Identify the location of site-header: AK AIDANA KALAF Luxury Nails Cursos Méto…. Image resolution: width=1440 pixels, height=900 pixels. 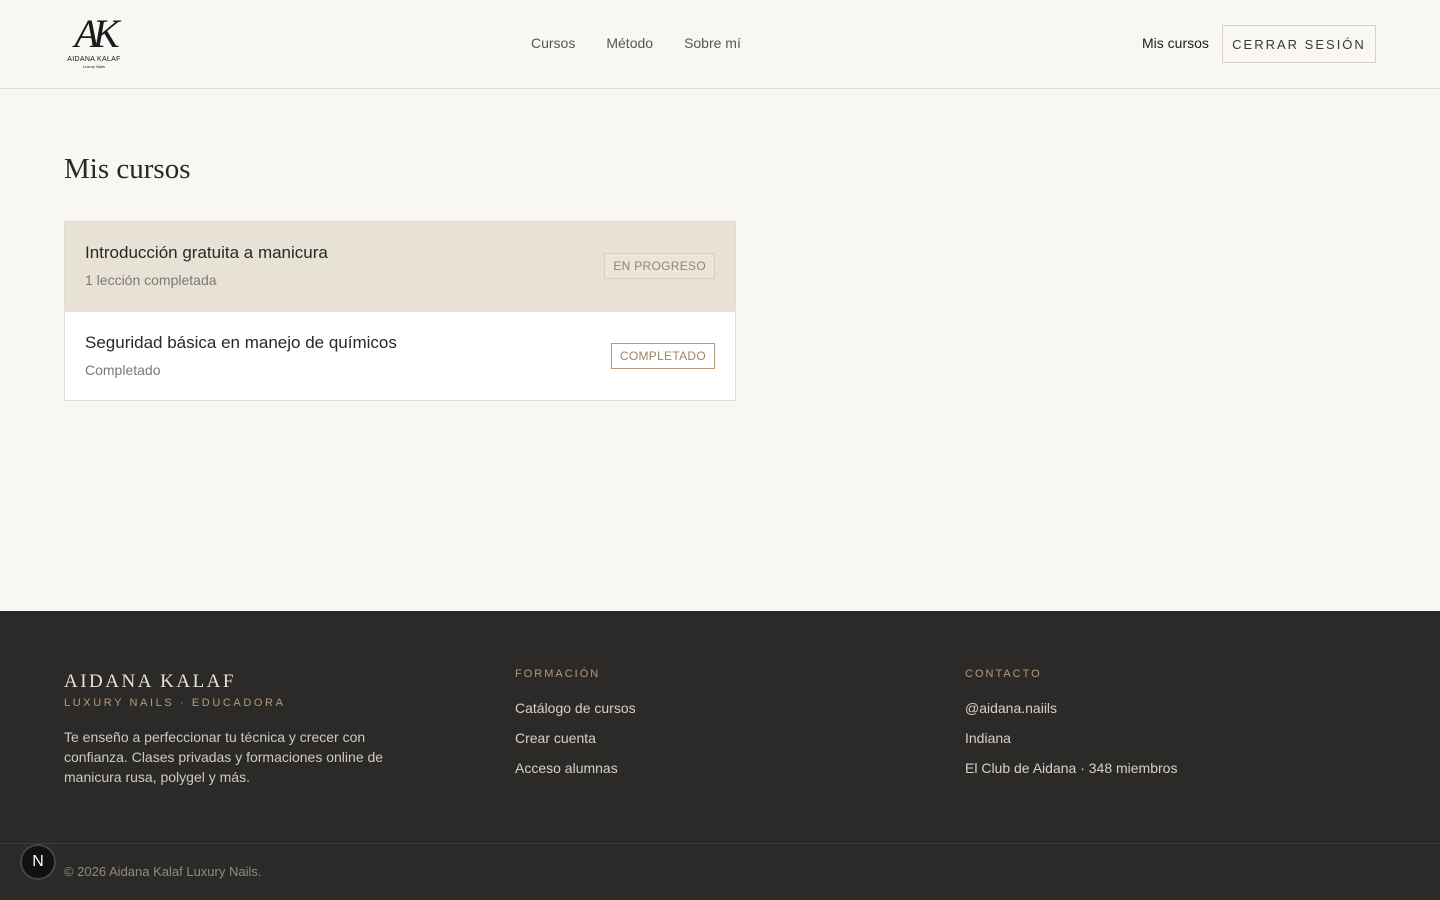
(720, 44).